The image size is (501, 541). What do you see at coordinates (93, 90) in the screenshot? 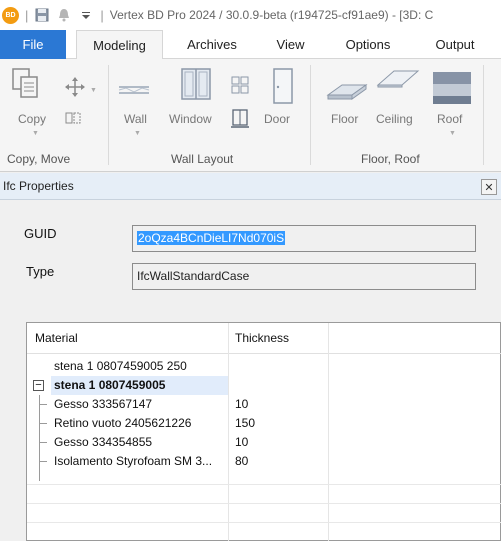
I see `move-caret-icon: ▼` at bounding box center [93, 90].